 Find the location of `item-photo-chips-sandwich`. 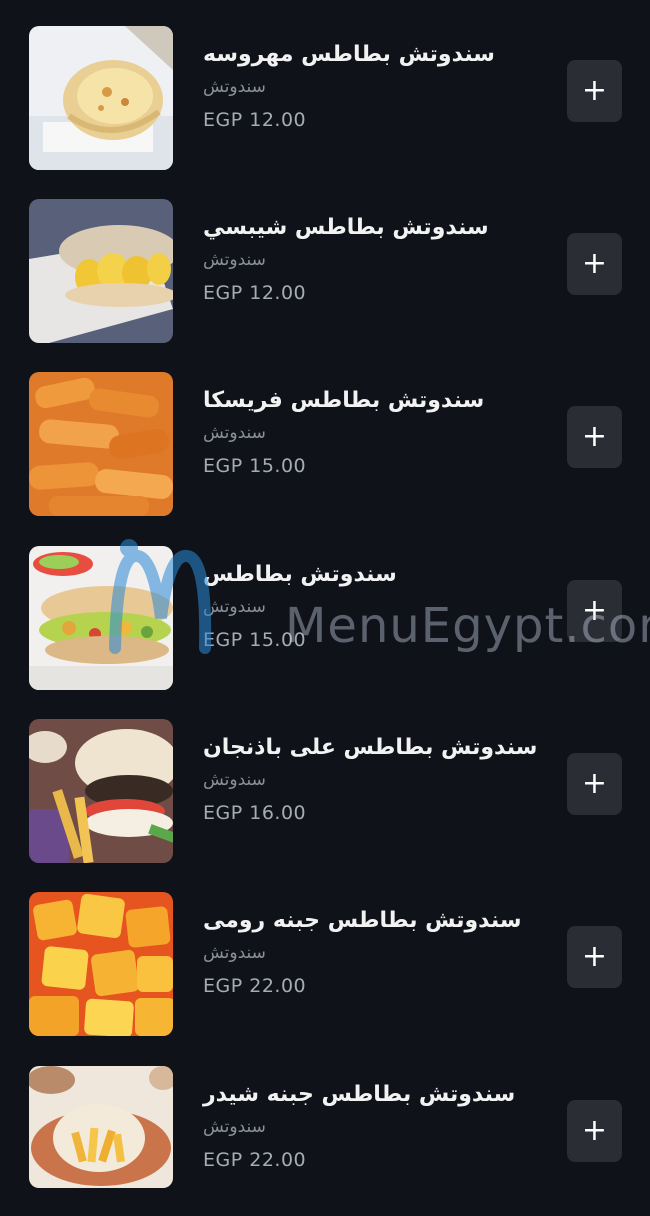

item-photo-chips-sandwich is located at coordinates (101, 271).